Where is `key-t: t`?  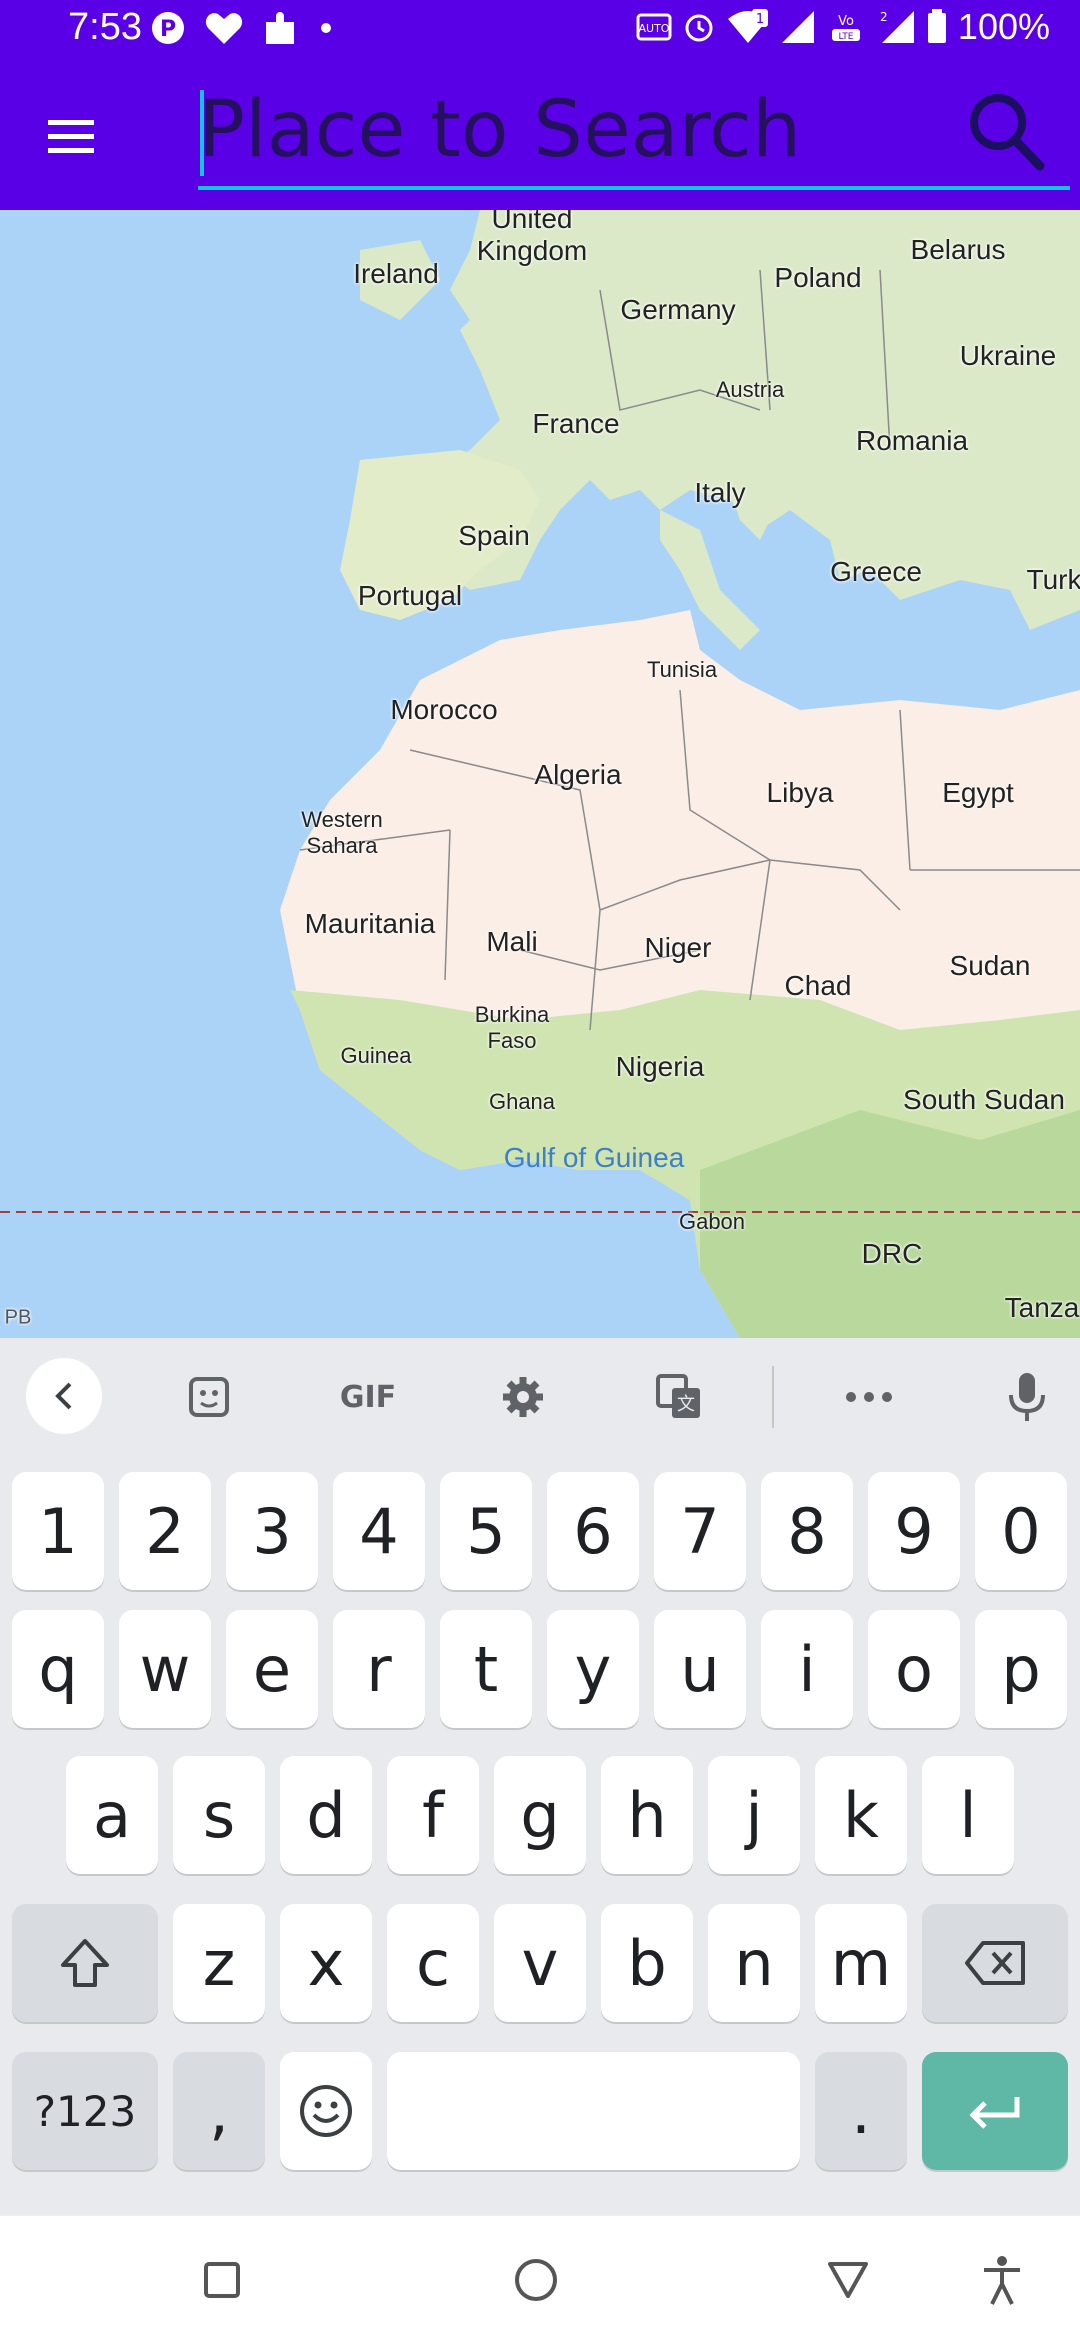 key-t: t is located at coordinates (486, 1669).